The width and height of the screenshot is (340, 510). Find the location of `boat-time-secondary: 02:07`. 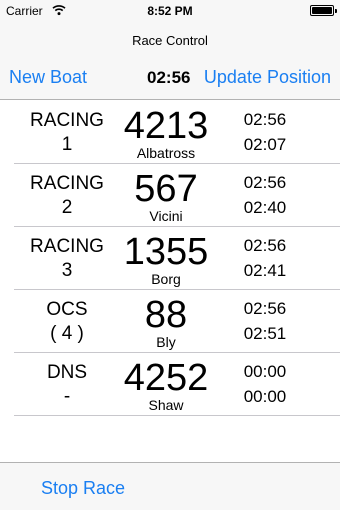

boat-time-secondary: 02:07 is located at coordinates (265, 144).